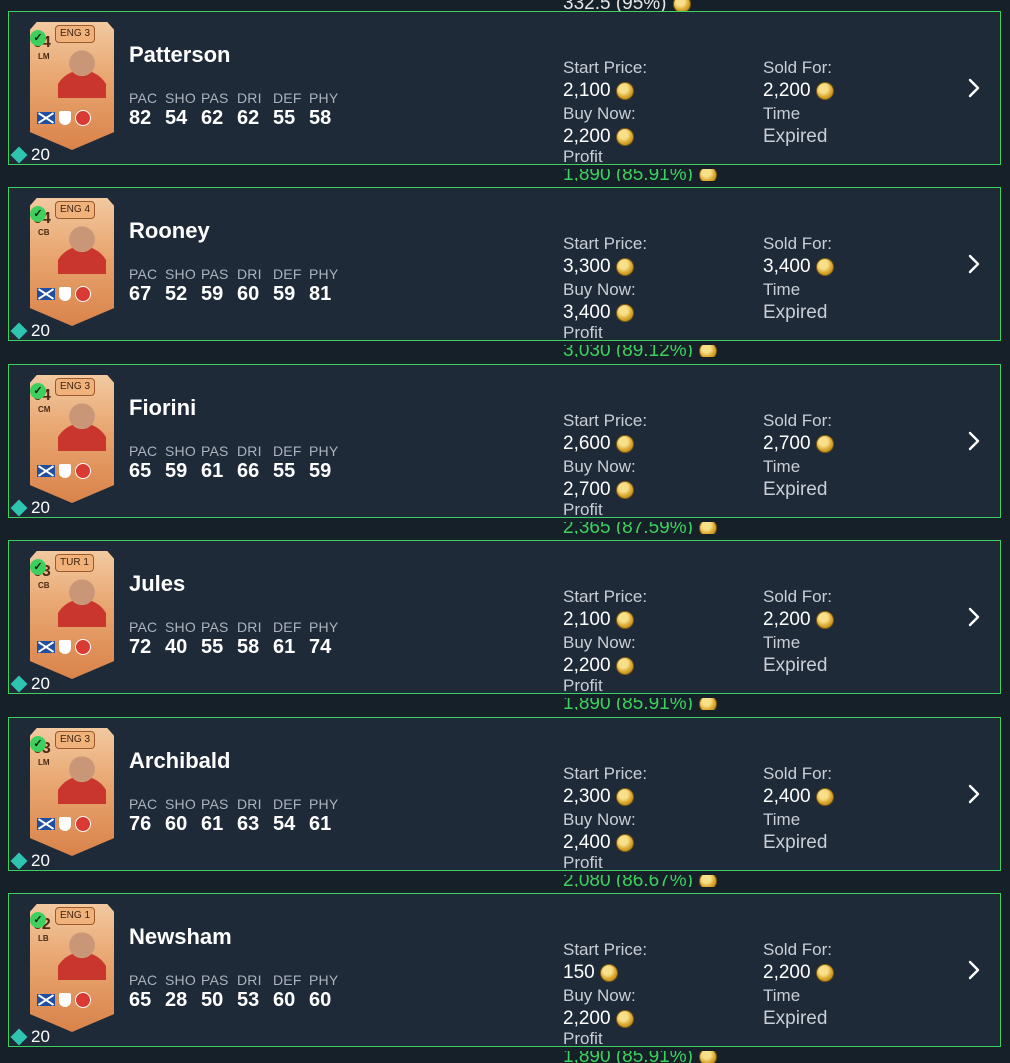 The image size is (1010, 1063). I want to click on start-price-value: 2,100, so click(605, 619).